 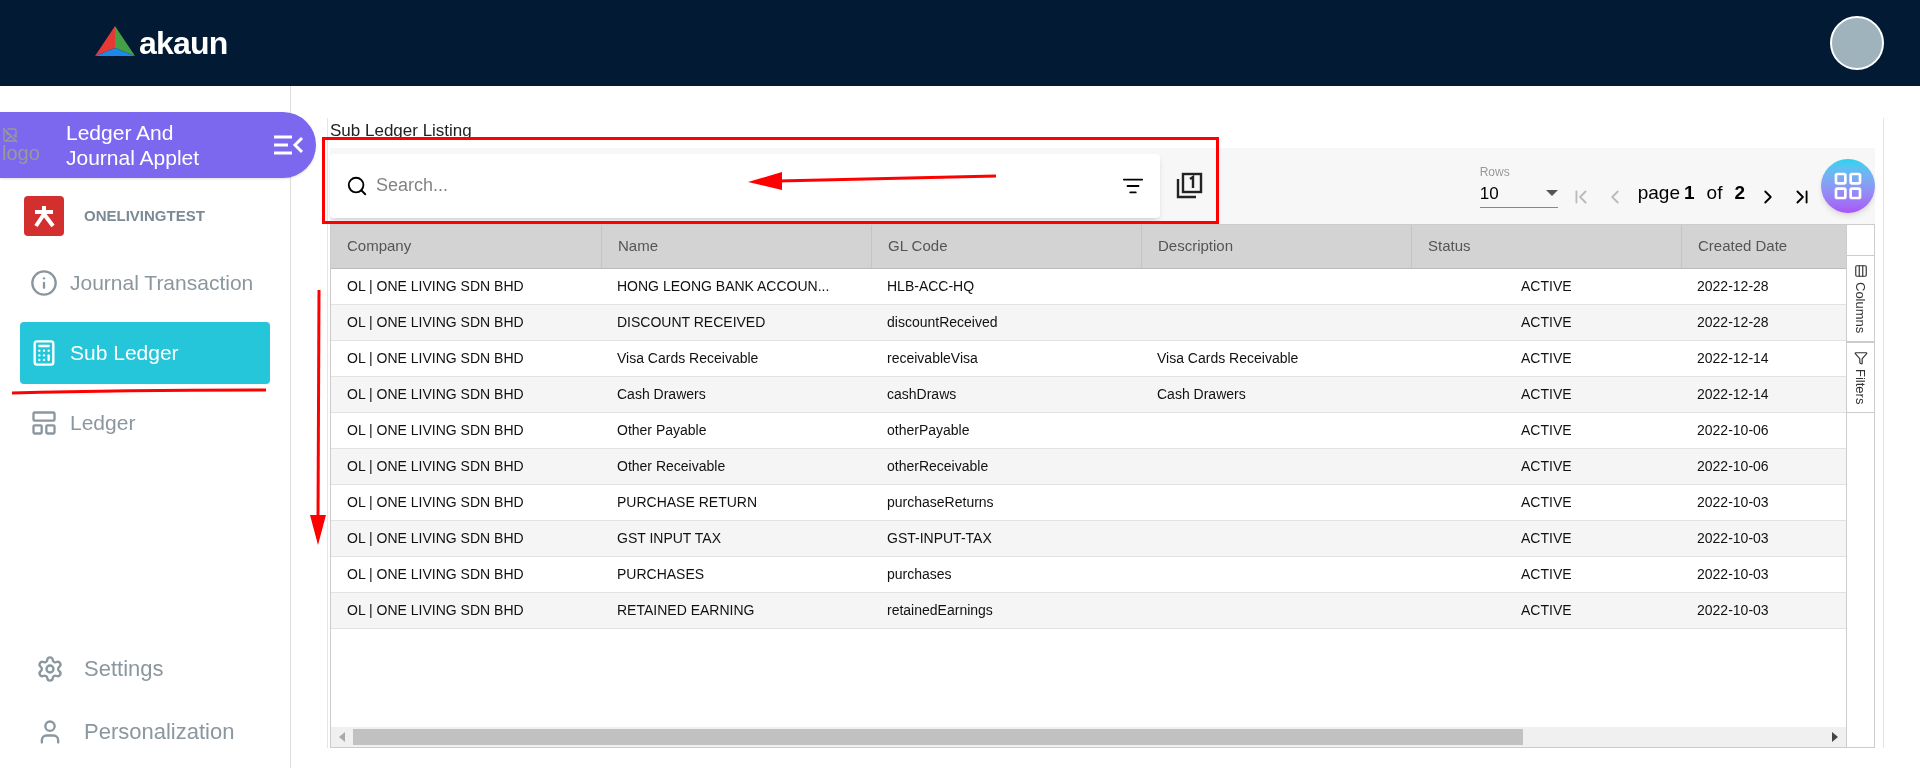 What do you see at coordinates (928, 430) in the screenshot?
I see `table-cell-text: otherPayable` at bounding box center [928, 430].